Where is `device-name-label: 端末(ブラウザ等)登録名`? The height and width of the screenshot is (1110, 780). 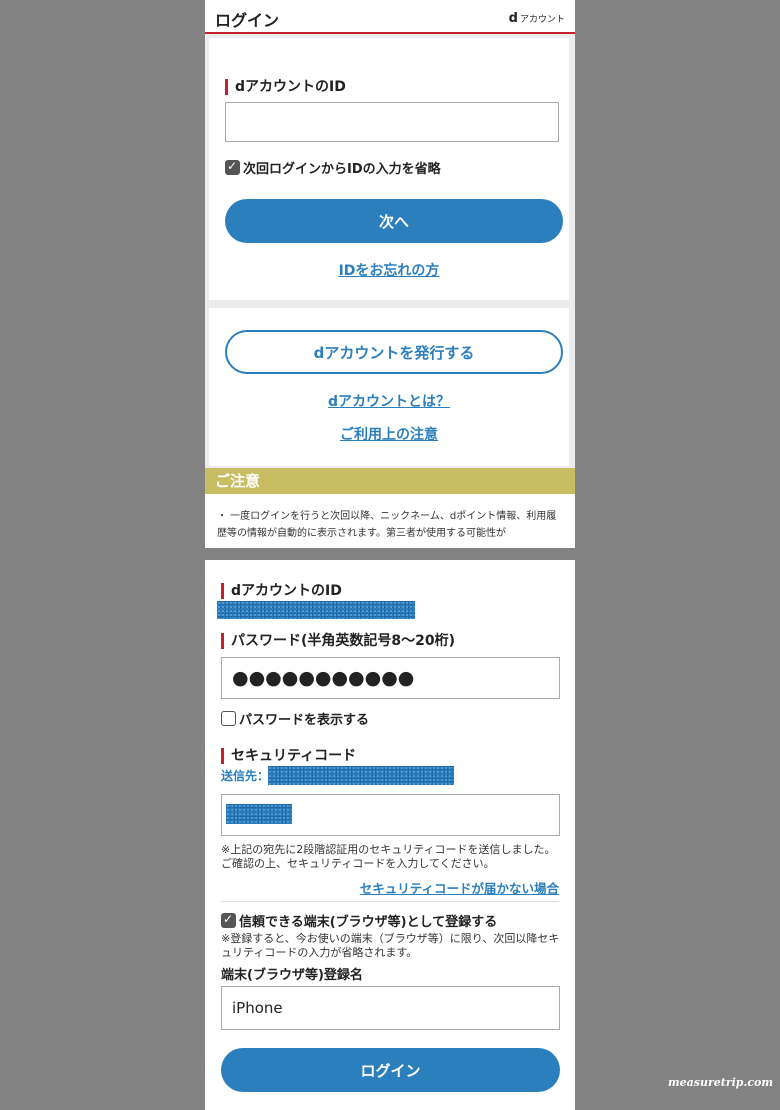
device-name-label: 端末(ブラウザ等)登録名 is located at coordinates (292, 975).